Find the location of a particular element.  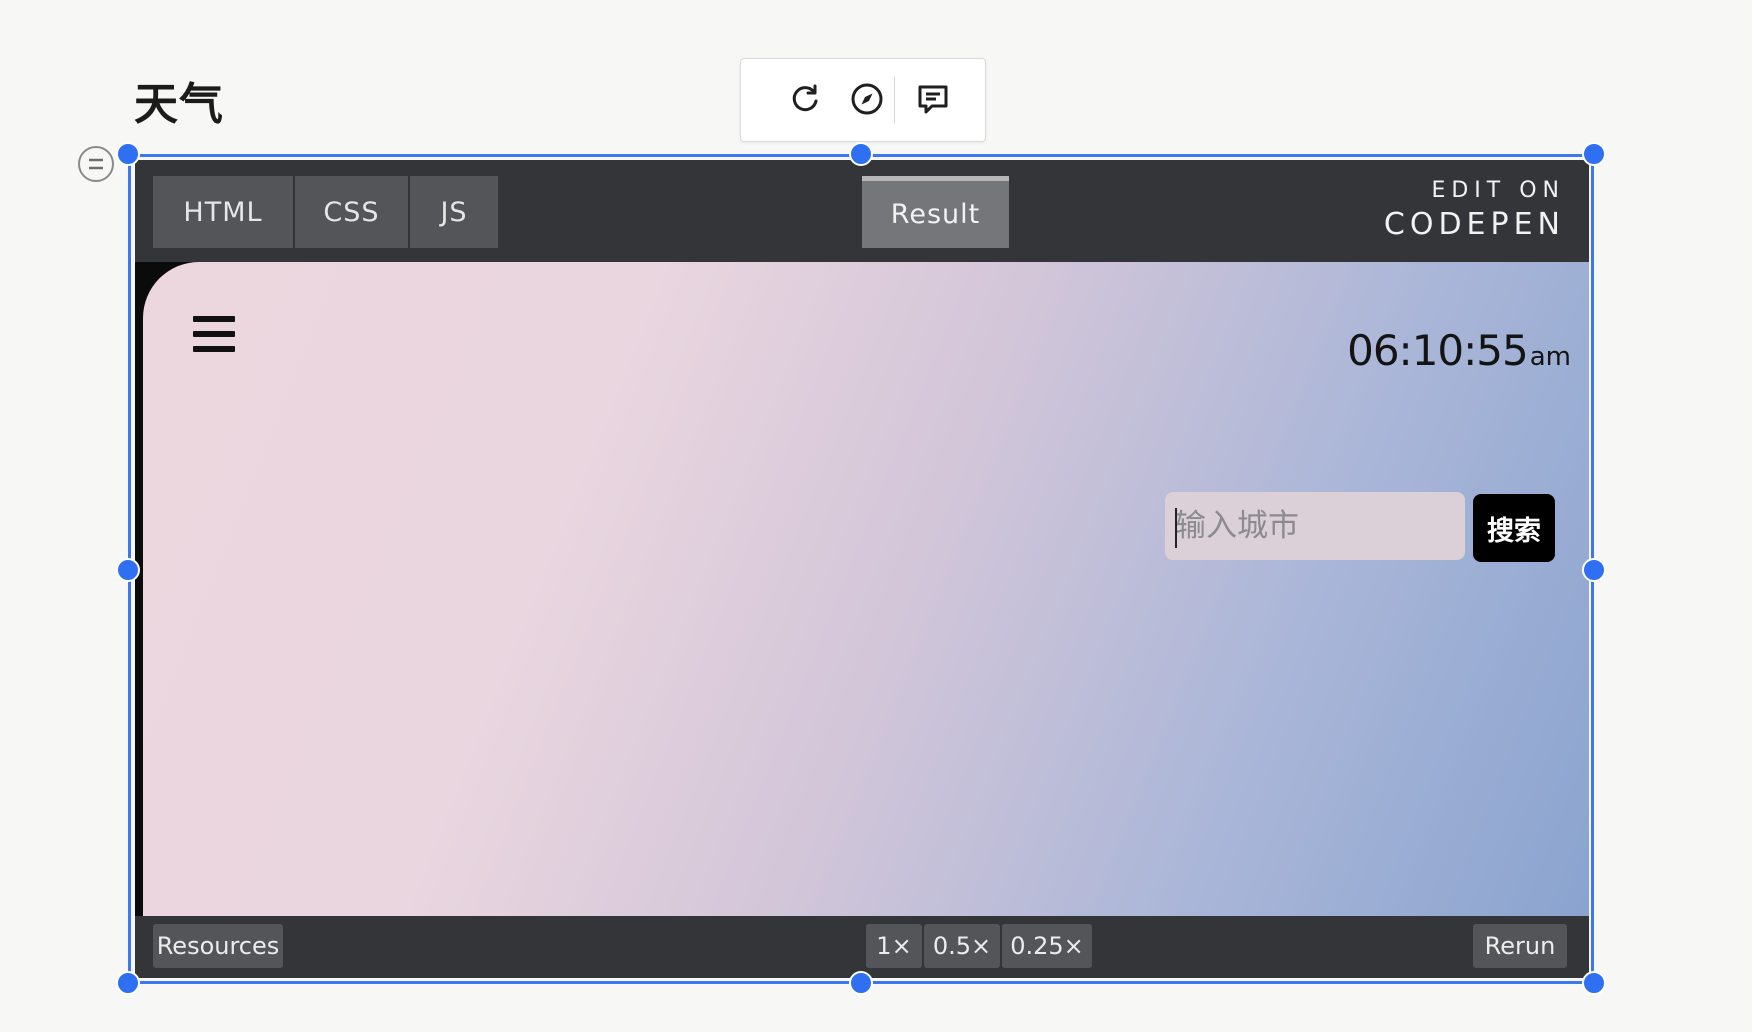

resize-handle-bottom-left is located at coordinates (128, 983).